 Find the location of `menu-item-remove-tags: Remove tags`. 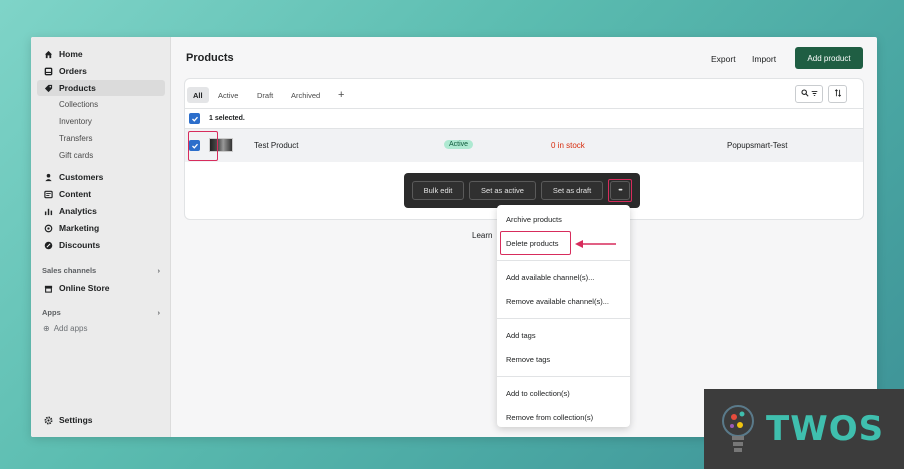

menu-item-remove-tags: Remove tags is located at coordinates (528, 359).